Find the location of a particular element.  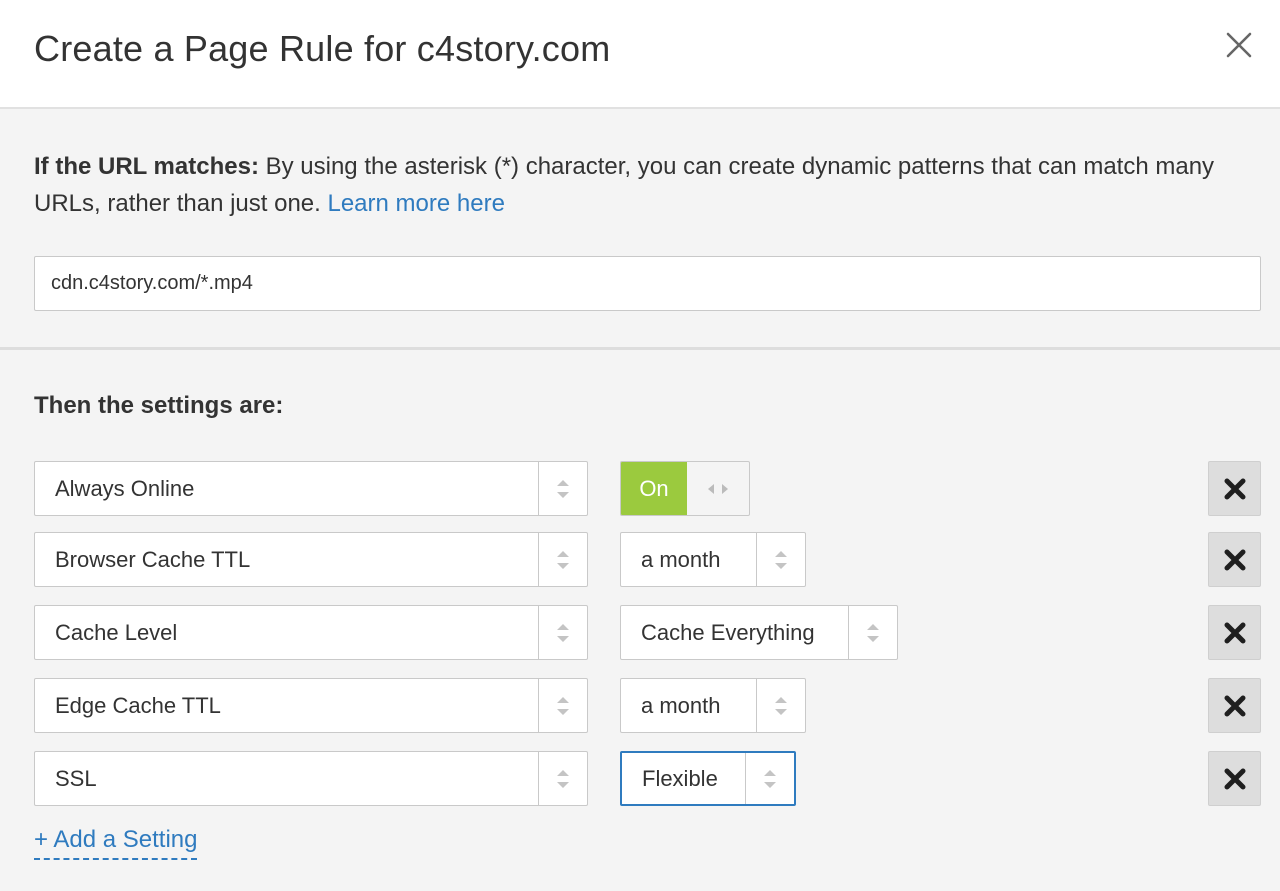

value-select-label: Flexible is located at coordinates (680, 778).